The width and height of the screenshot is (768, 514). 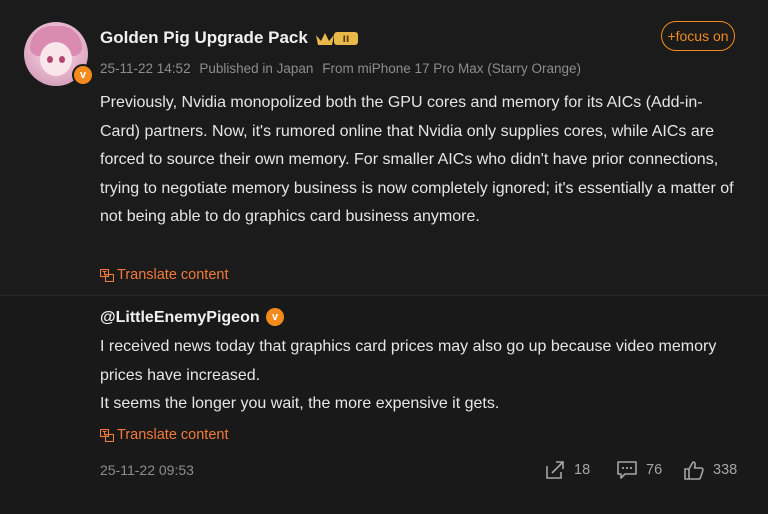 I want to click on comment-icon, so click(x=627, y=470).